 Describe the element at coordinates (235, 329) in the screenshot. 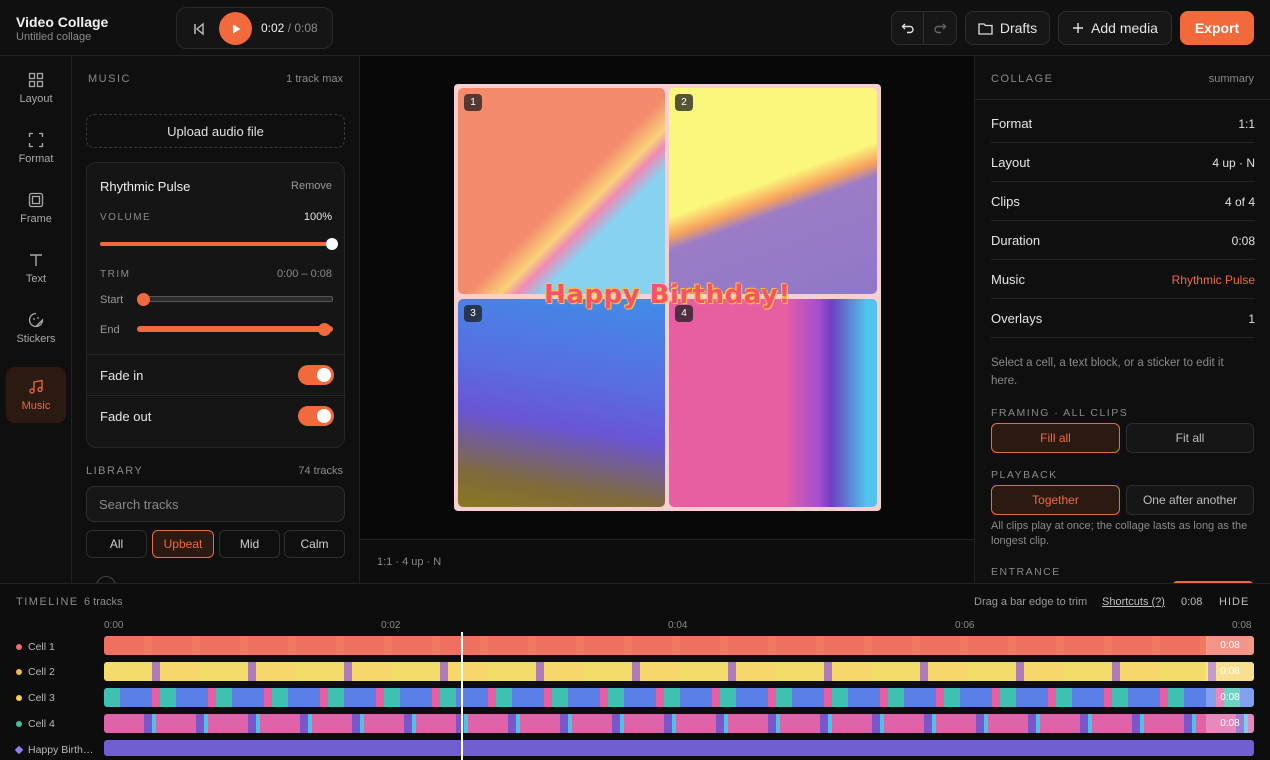

I see `trim-end-slider` at that location.